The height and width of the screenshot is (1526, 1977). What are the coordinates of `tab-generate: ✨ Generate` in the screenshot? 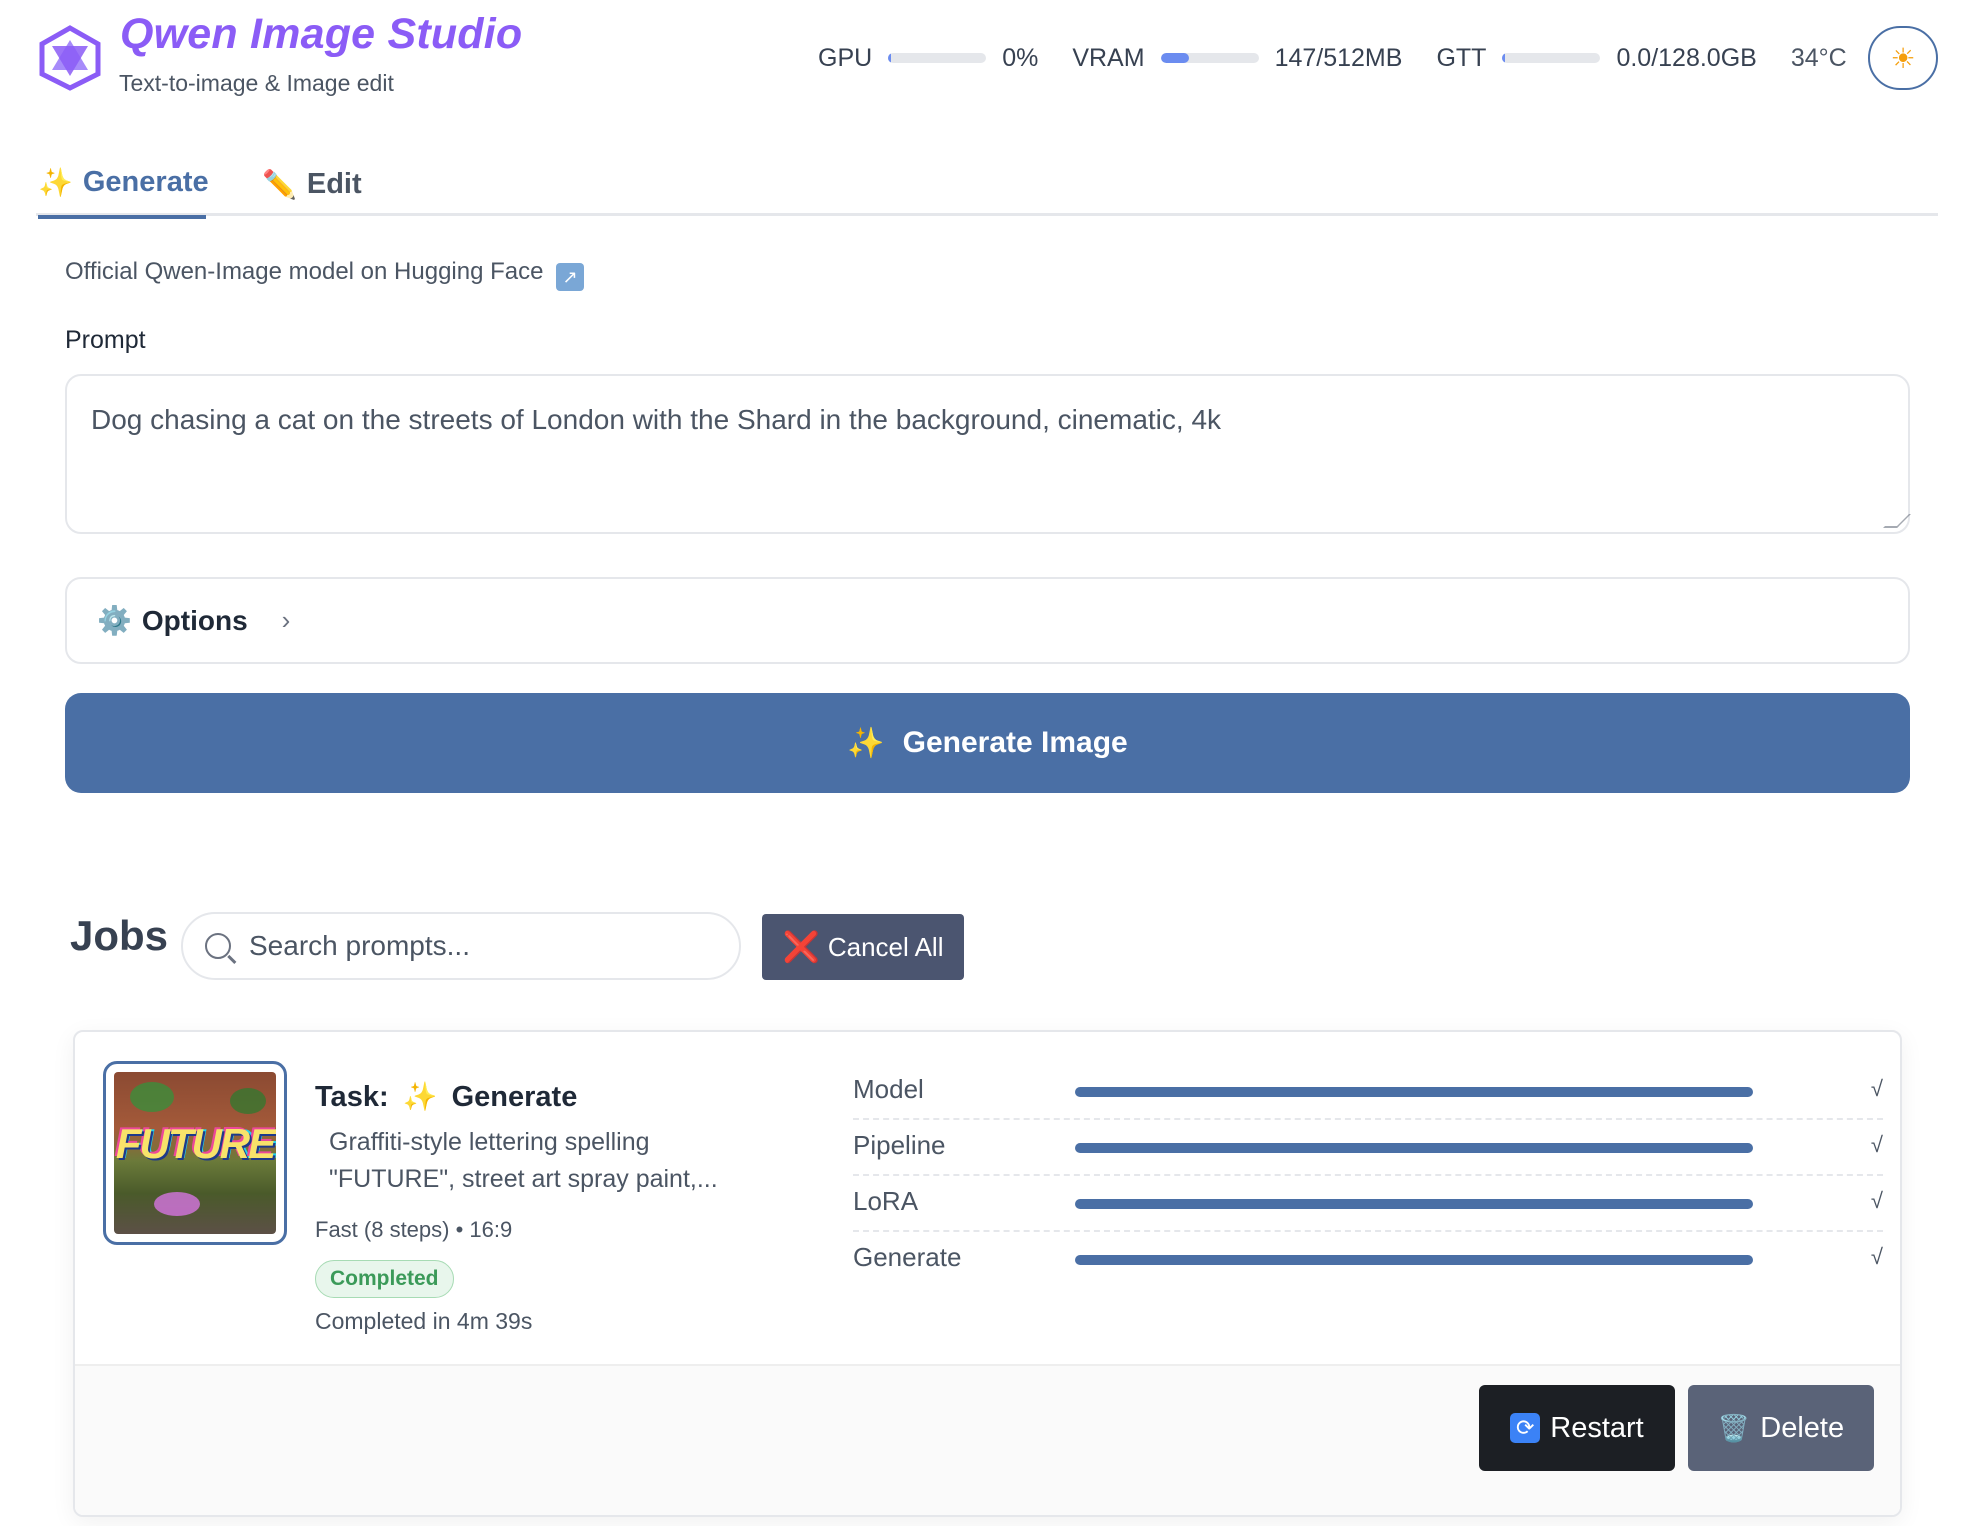 It's located at (123, 187).